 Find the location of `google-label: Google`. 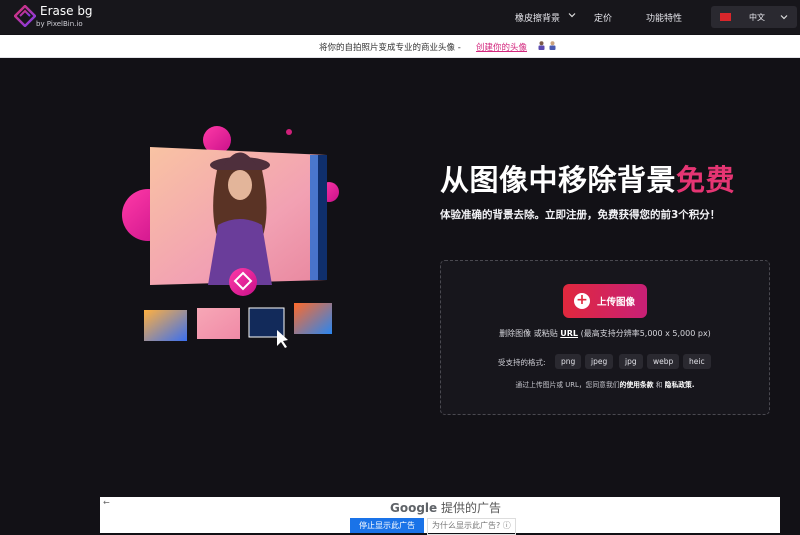

google-label: Google is located at coordinates (414, 508).